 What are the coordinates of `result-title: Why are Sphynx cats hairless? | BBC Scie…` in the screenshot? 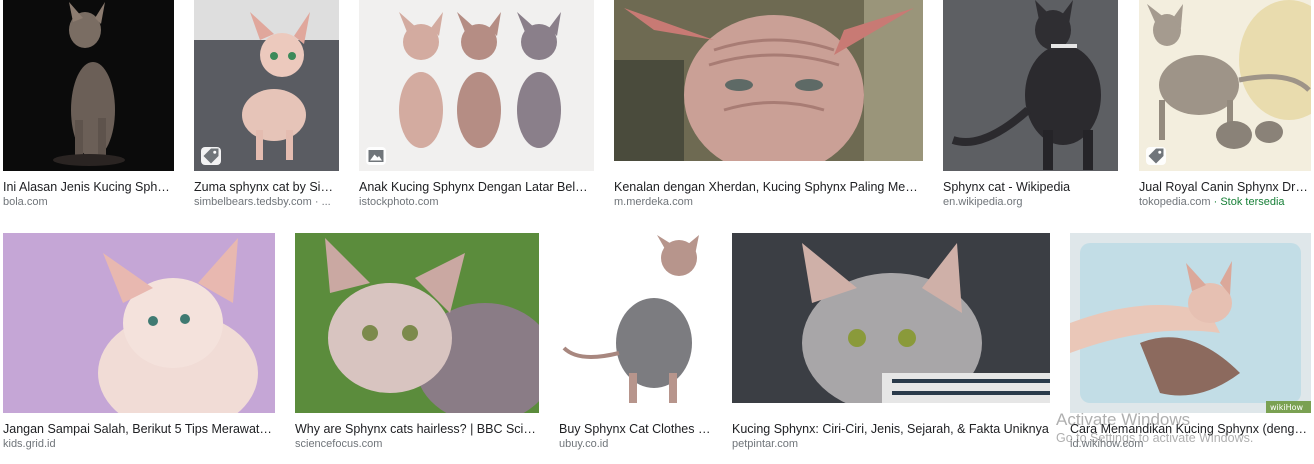 It's located at (417, 429).